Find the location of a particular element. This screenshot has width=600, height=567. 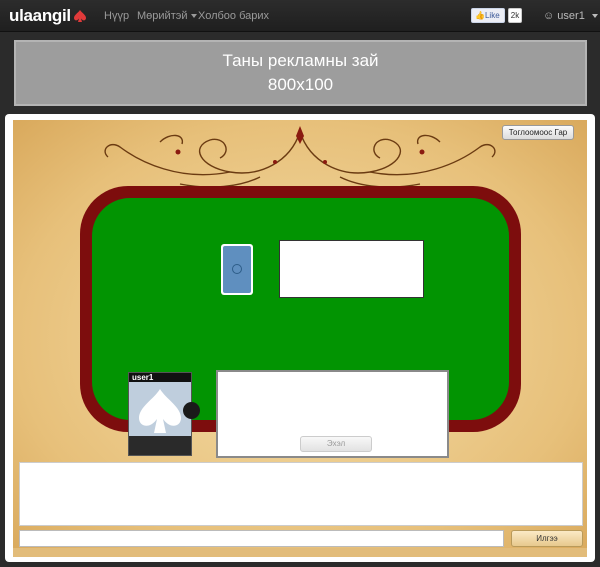

chat-log is located at coordinates (301, 494).